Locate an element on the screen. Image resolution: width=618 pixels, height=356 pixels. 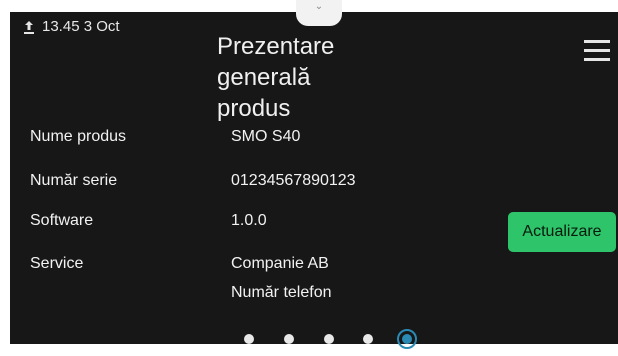
chevron-down-icon: ⌄ is located at coordinates (319, 6).